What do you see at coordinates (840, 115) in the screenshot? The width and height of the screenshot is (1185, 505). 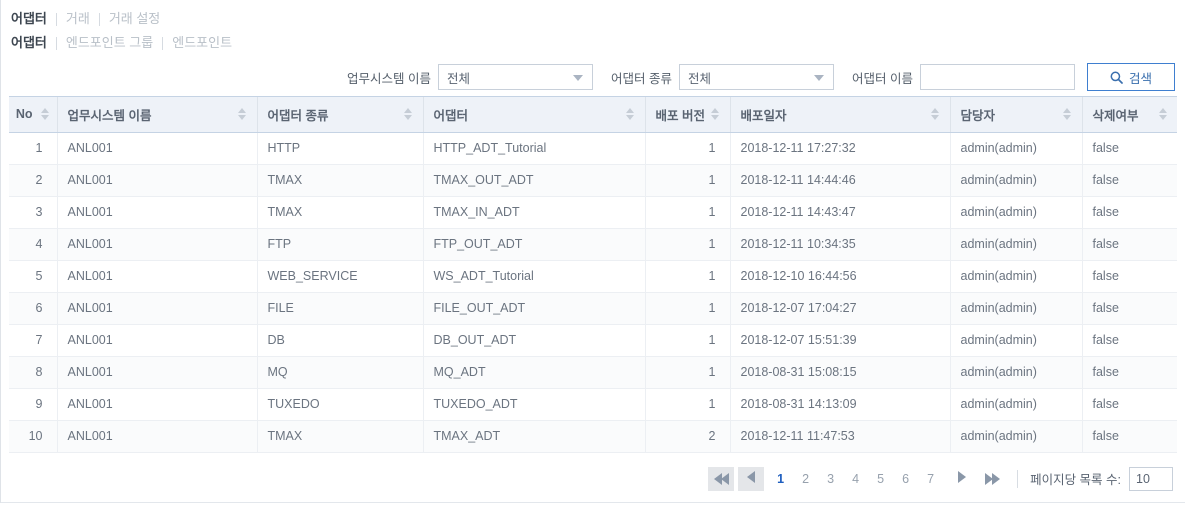 I see `column-header-deploy-date: 배포일자` at bounding box center [840, 115].